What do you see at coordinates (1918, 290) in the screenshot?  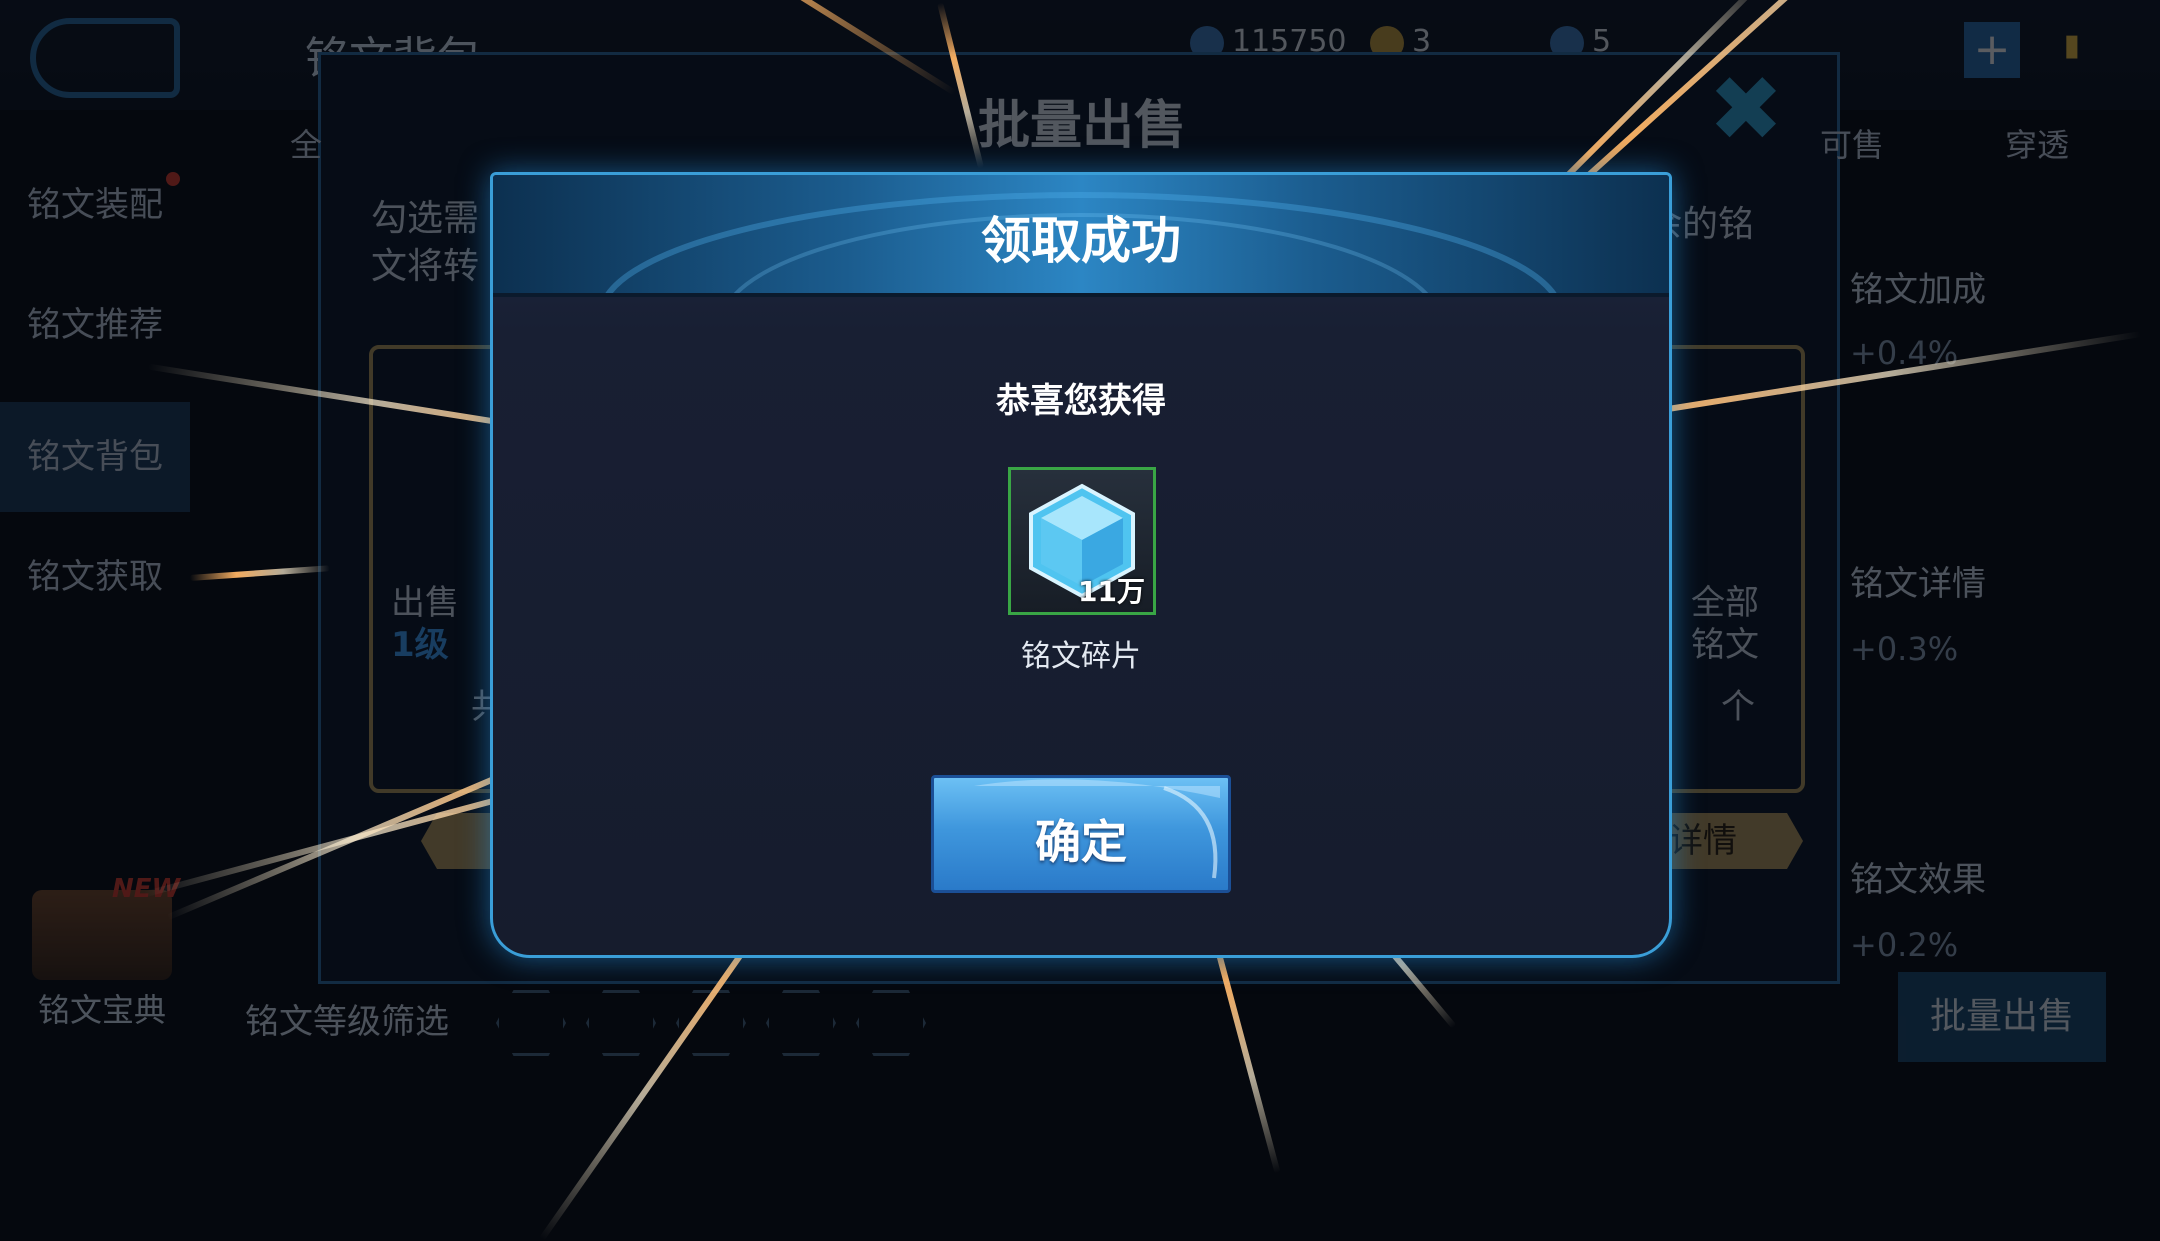 I see `effect-title: 铭文加成` at bounding box center [1918, 290].